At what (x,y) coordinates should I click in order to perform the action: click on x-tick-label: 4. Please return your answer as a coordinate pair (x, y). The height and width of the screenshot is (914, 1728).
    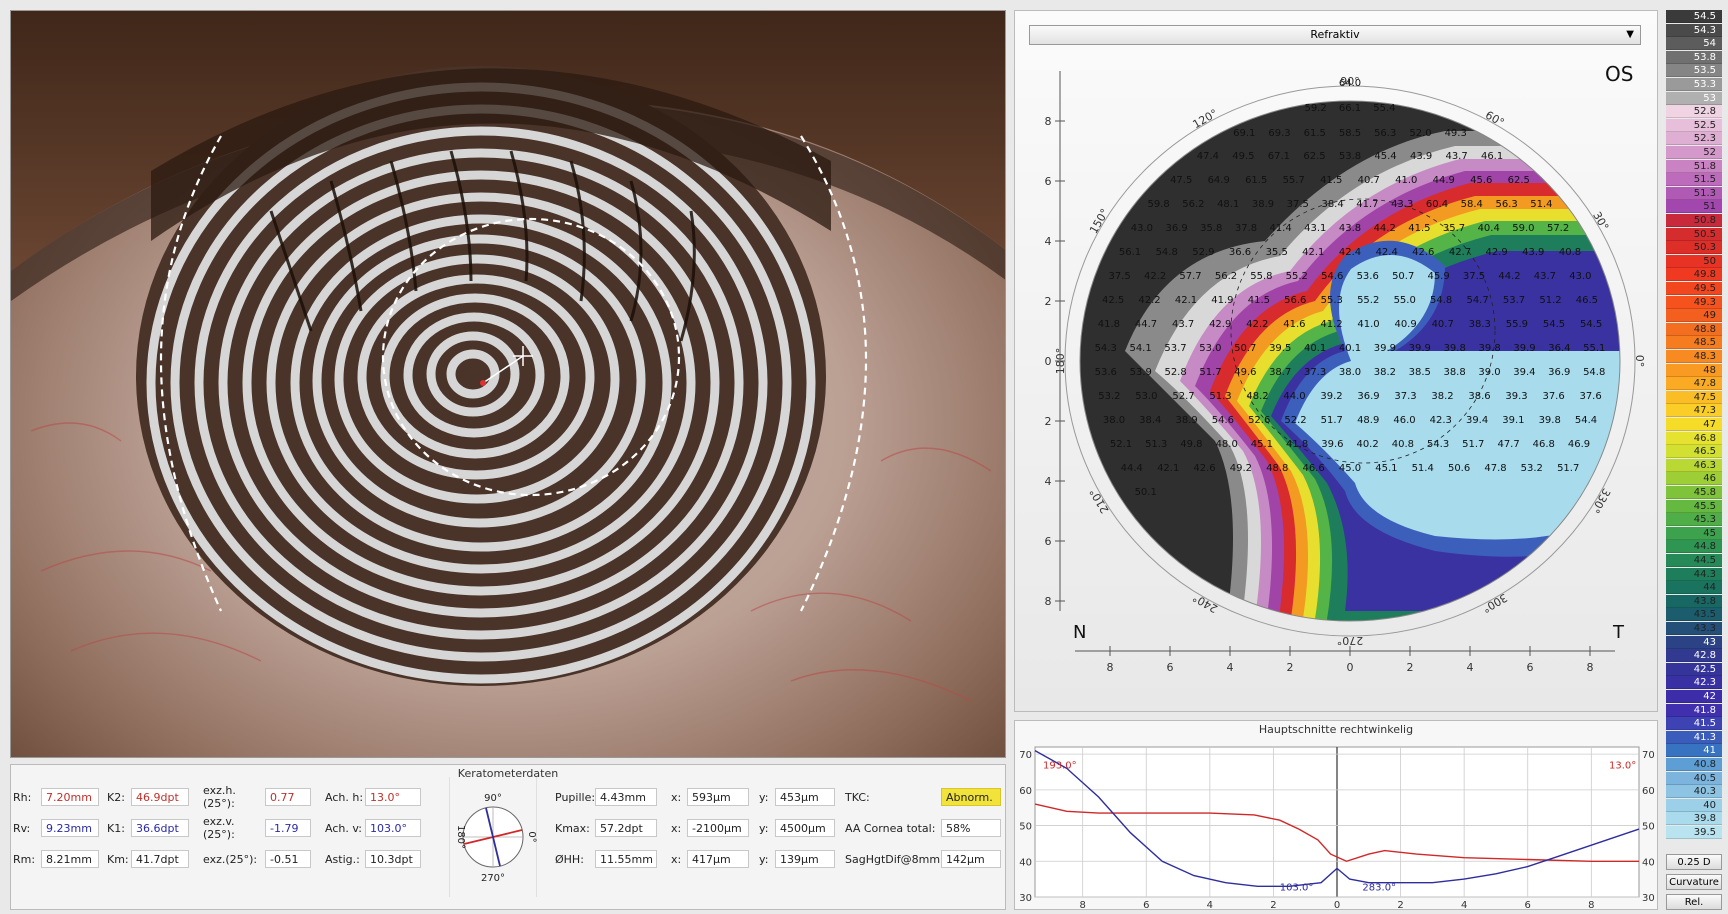
    Looking at the image, I should click on (1230, 667).